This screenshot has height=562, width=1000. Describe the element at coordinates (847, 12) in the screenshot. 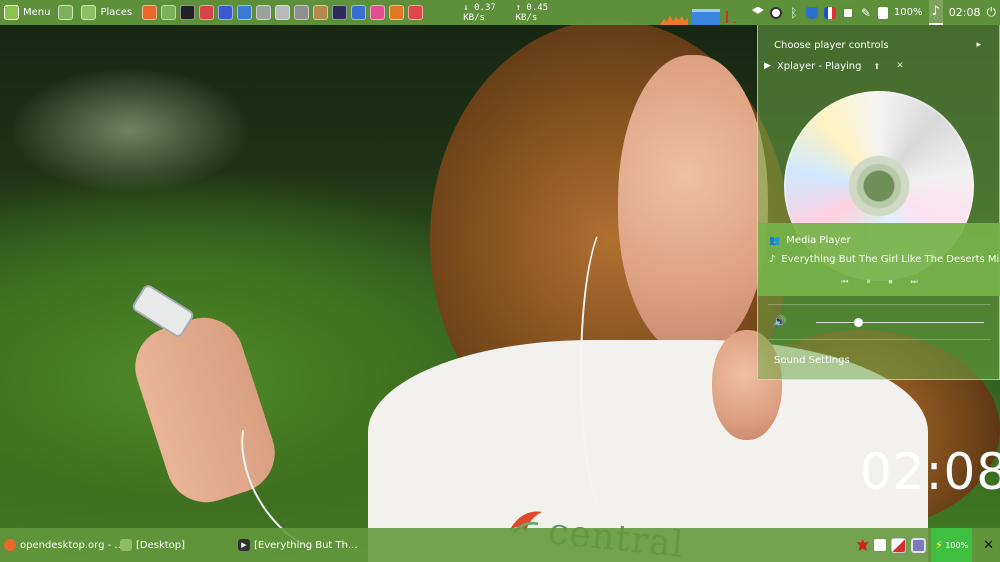

I see `update-icon` at that location.